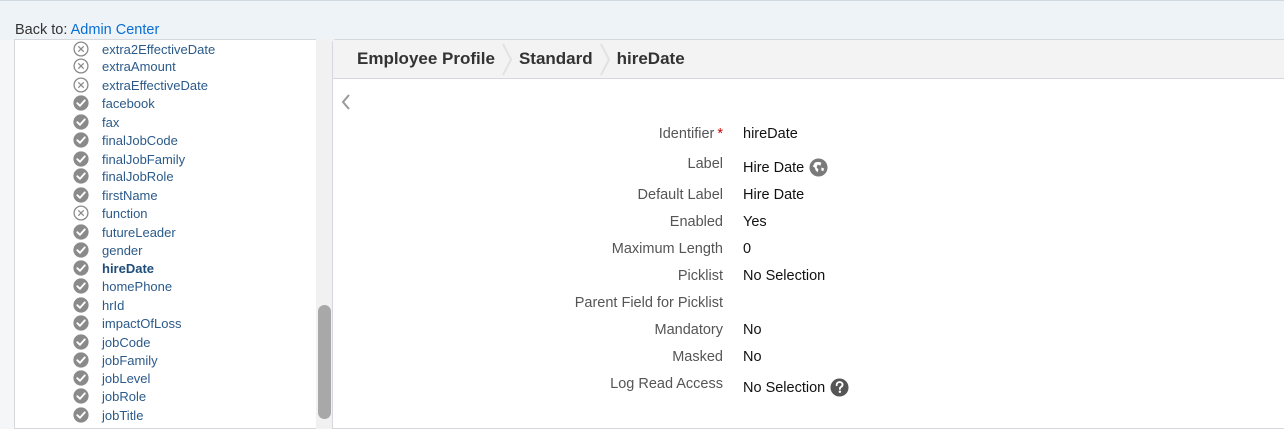 This screenshot has height=429, width=1284. What do you see at coordinates (556, 59) in the screenshot?
I see `breadcrumb-standard: Standard` at bounding box center [556, 59].